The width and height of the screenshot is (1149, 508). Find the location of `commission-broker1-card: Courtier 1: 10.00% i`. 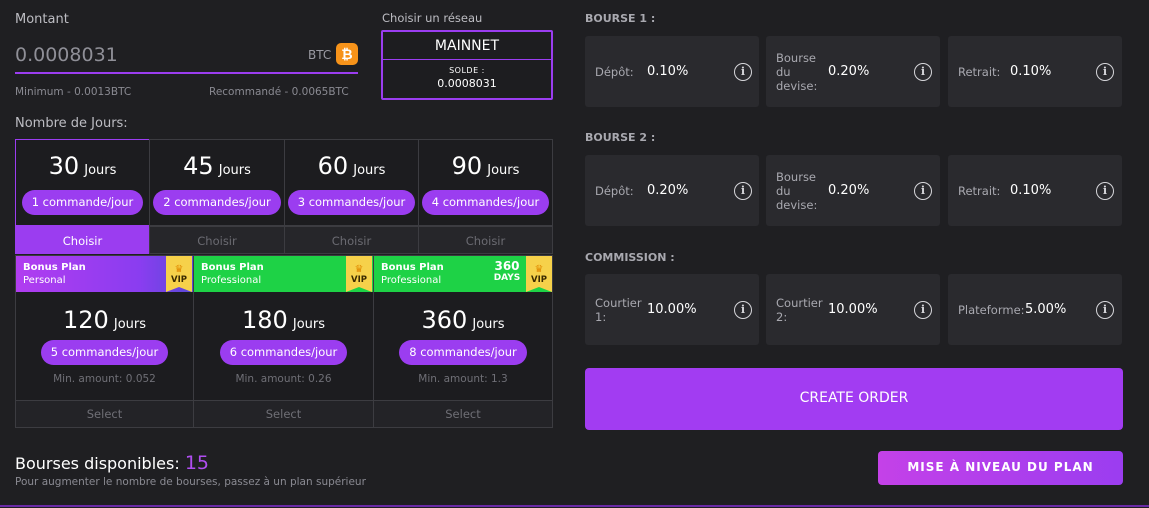

commission-broker1-card: Courtier 1: 10.00% i is located at coordinates (672, 309).